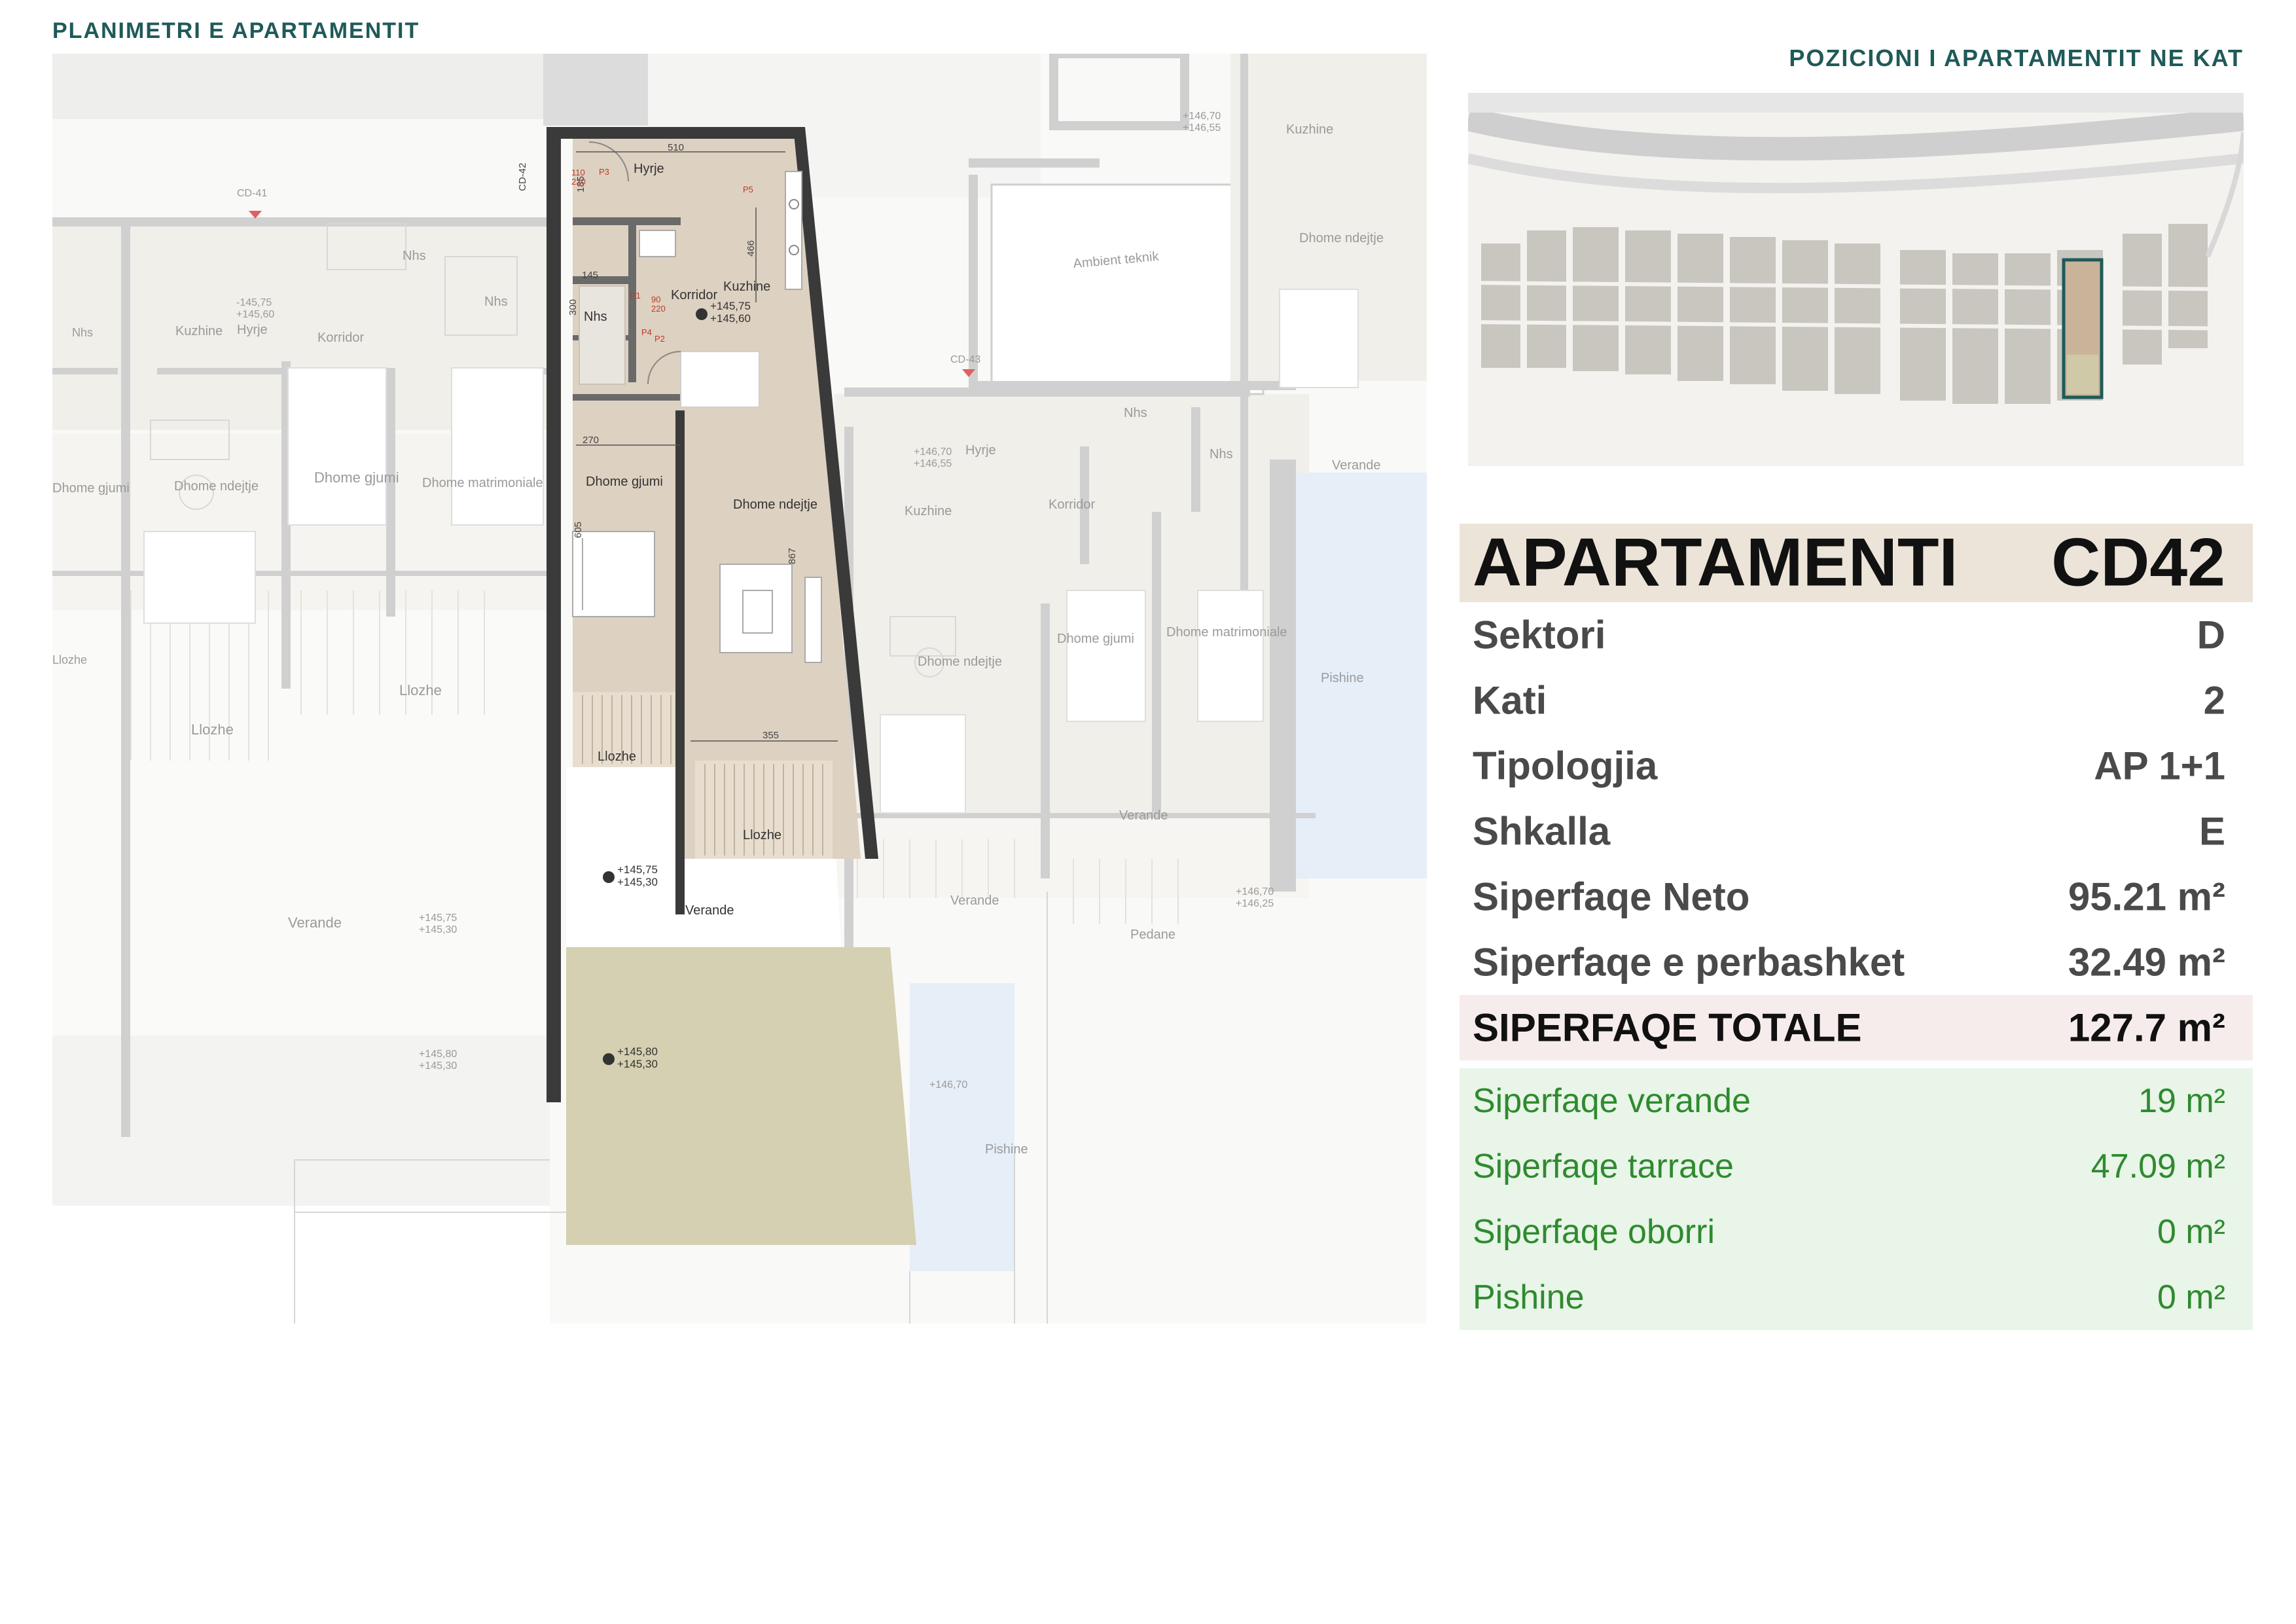  I want to click on info-row-perbashket: Siperfaqe e perbashket 32.49 m², so click(1856, 962).